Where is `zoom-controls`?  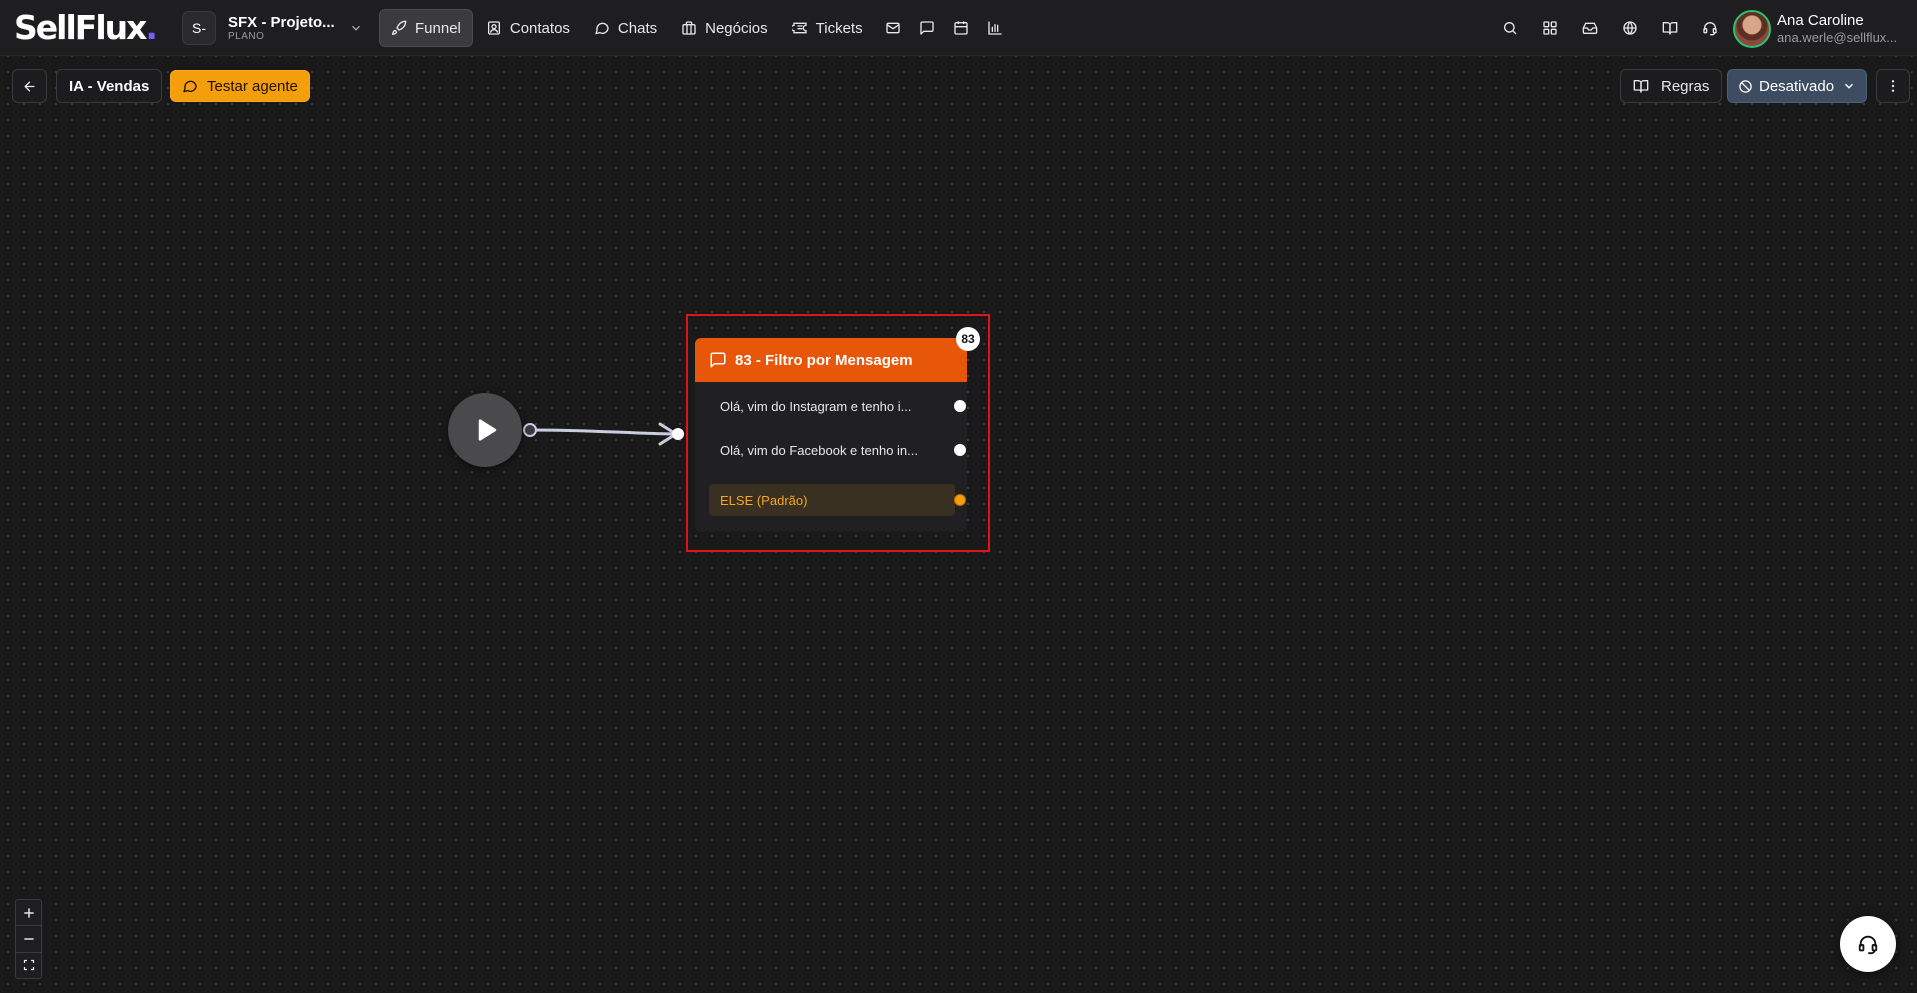
zoom-controls is located at coordinates (28, 939).